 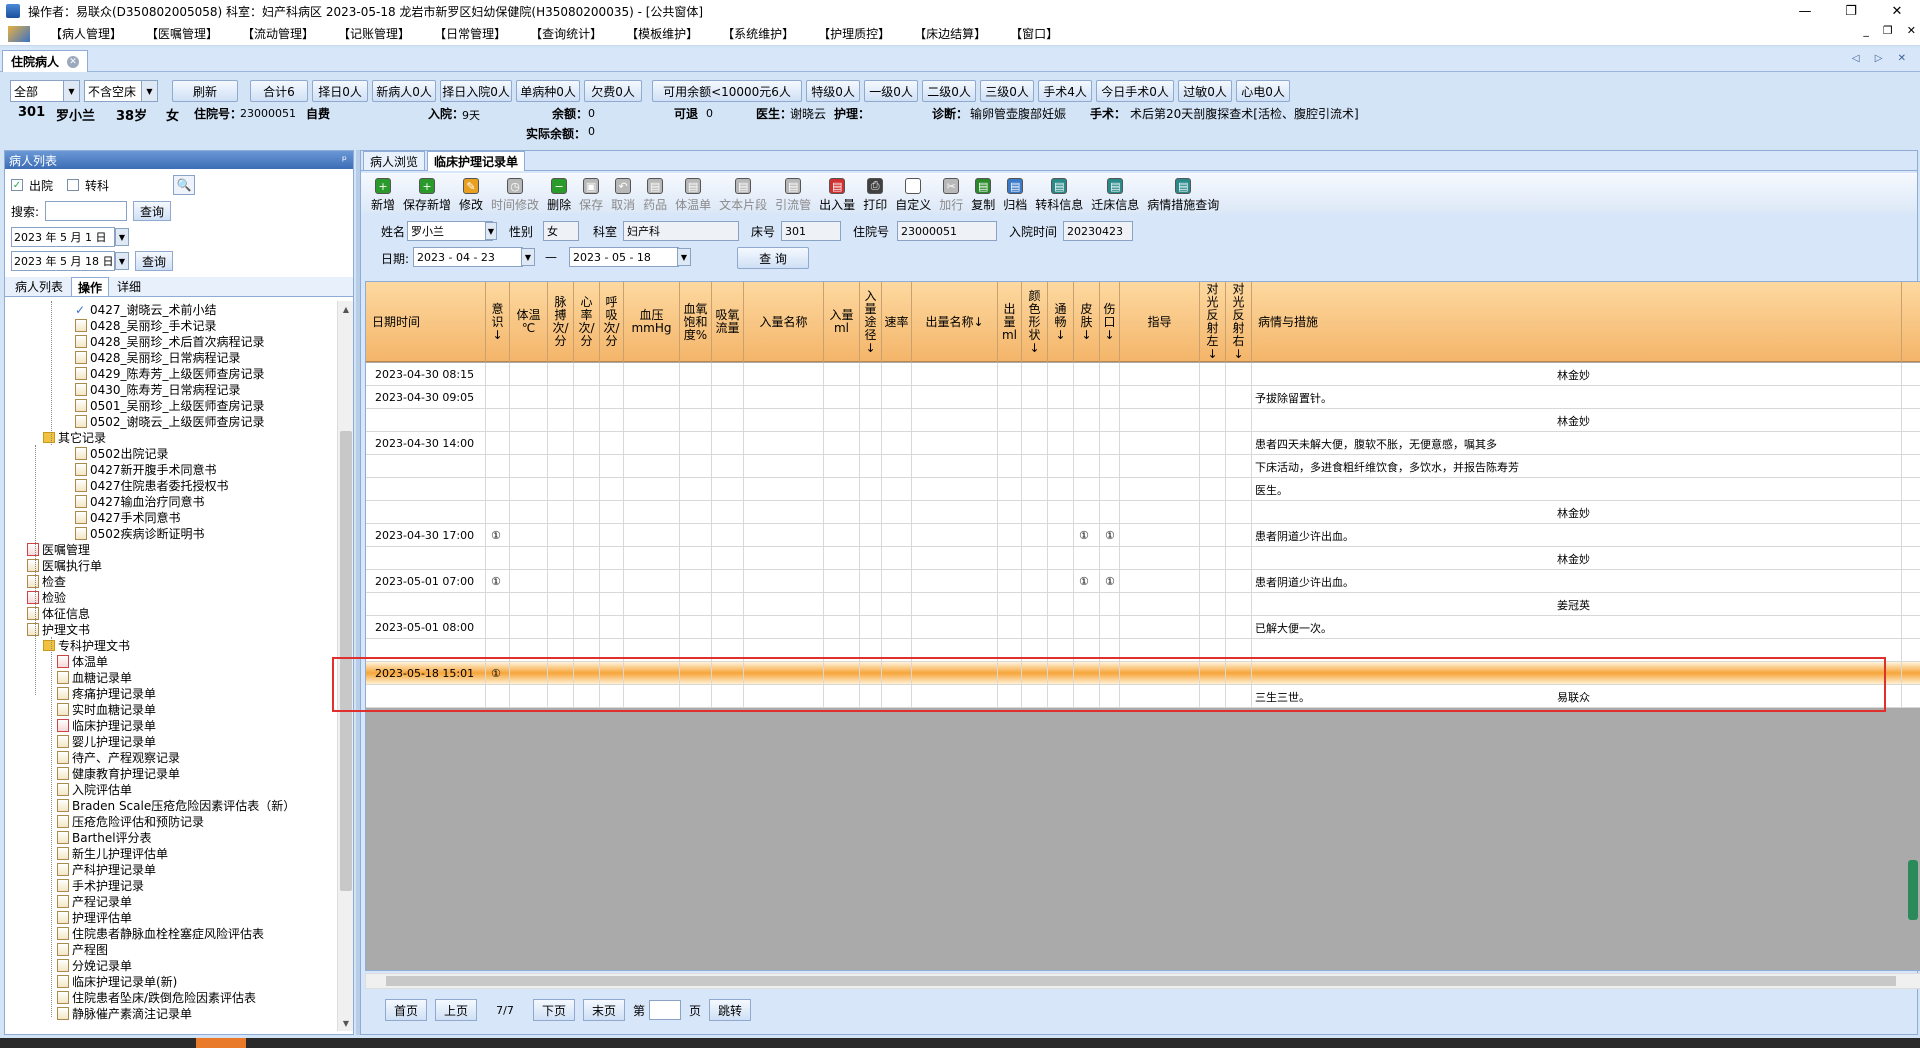 What do you see at coordinates (655, 195) in the screenshot?
I see `toolbar-button-7: ▤ 药品` at bounding box center [655, 195].